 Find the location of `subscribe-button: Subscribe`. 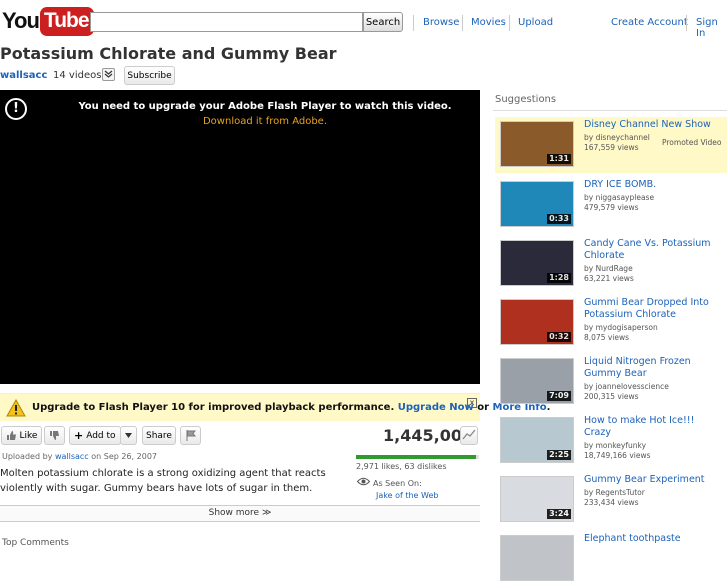

subscribe-button: Subscribe is located at coordinates (149, 75).